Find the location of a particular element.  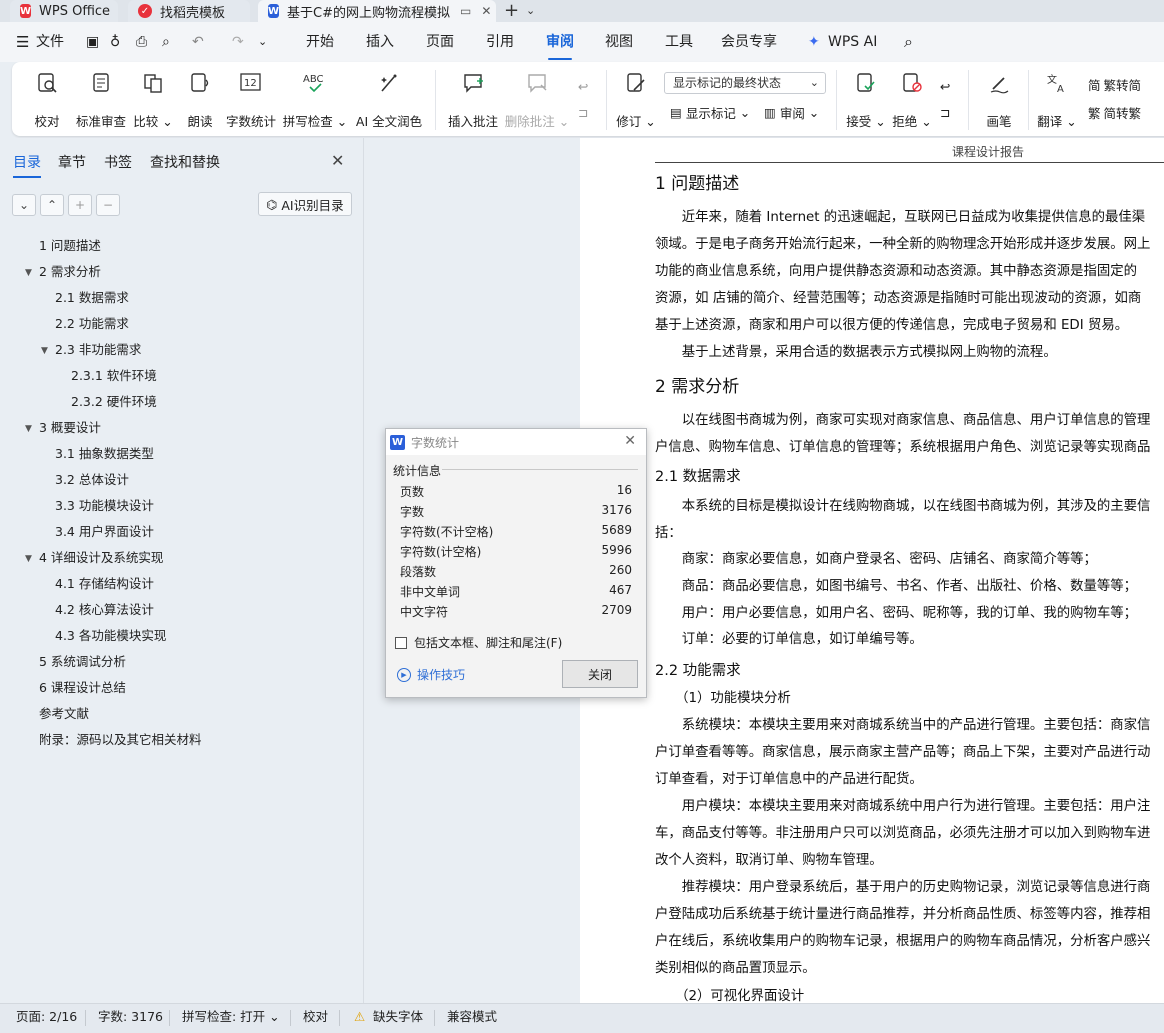

insert-comment-button: 插入批注 is located at coordinates (473, 100).